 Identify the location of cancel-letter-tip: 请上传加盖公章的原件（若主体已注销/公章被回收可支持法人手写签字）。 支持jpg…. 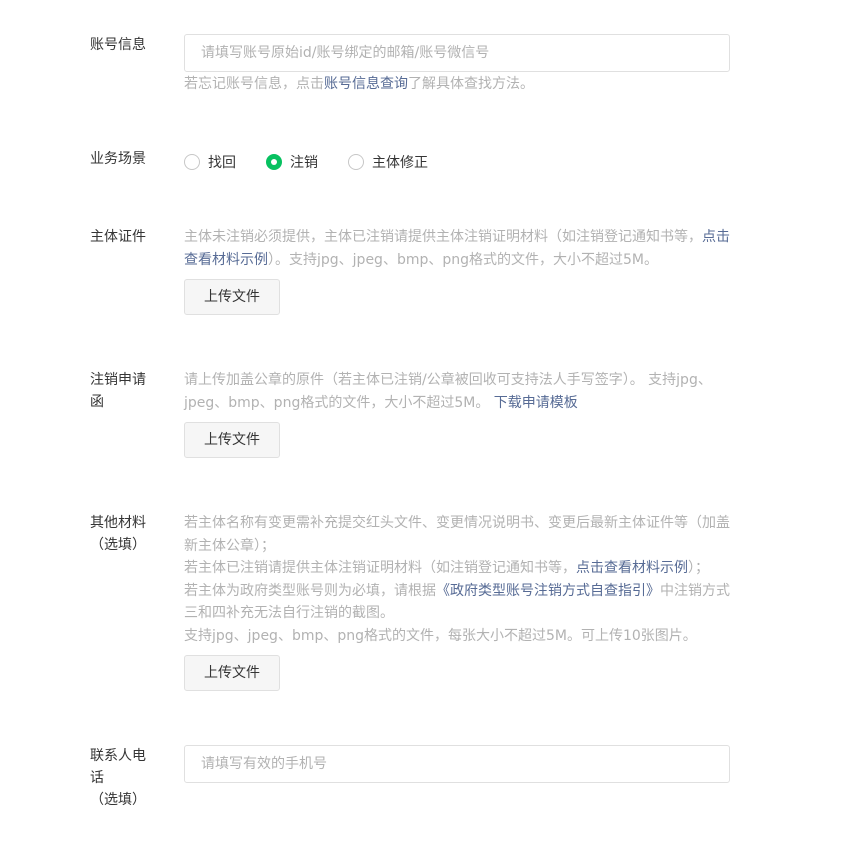
(457, 391).